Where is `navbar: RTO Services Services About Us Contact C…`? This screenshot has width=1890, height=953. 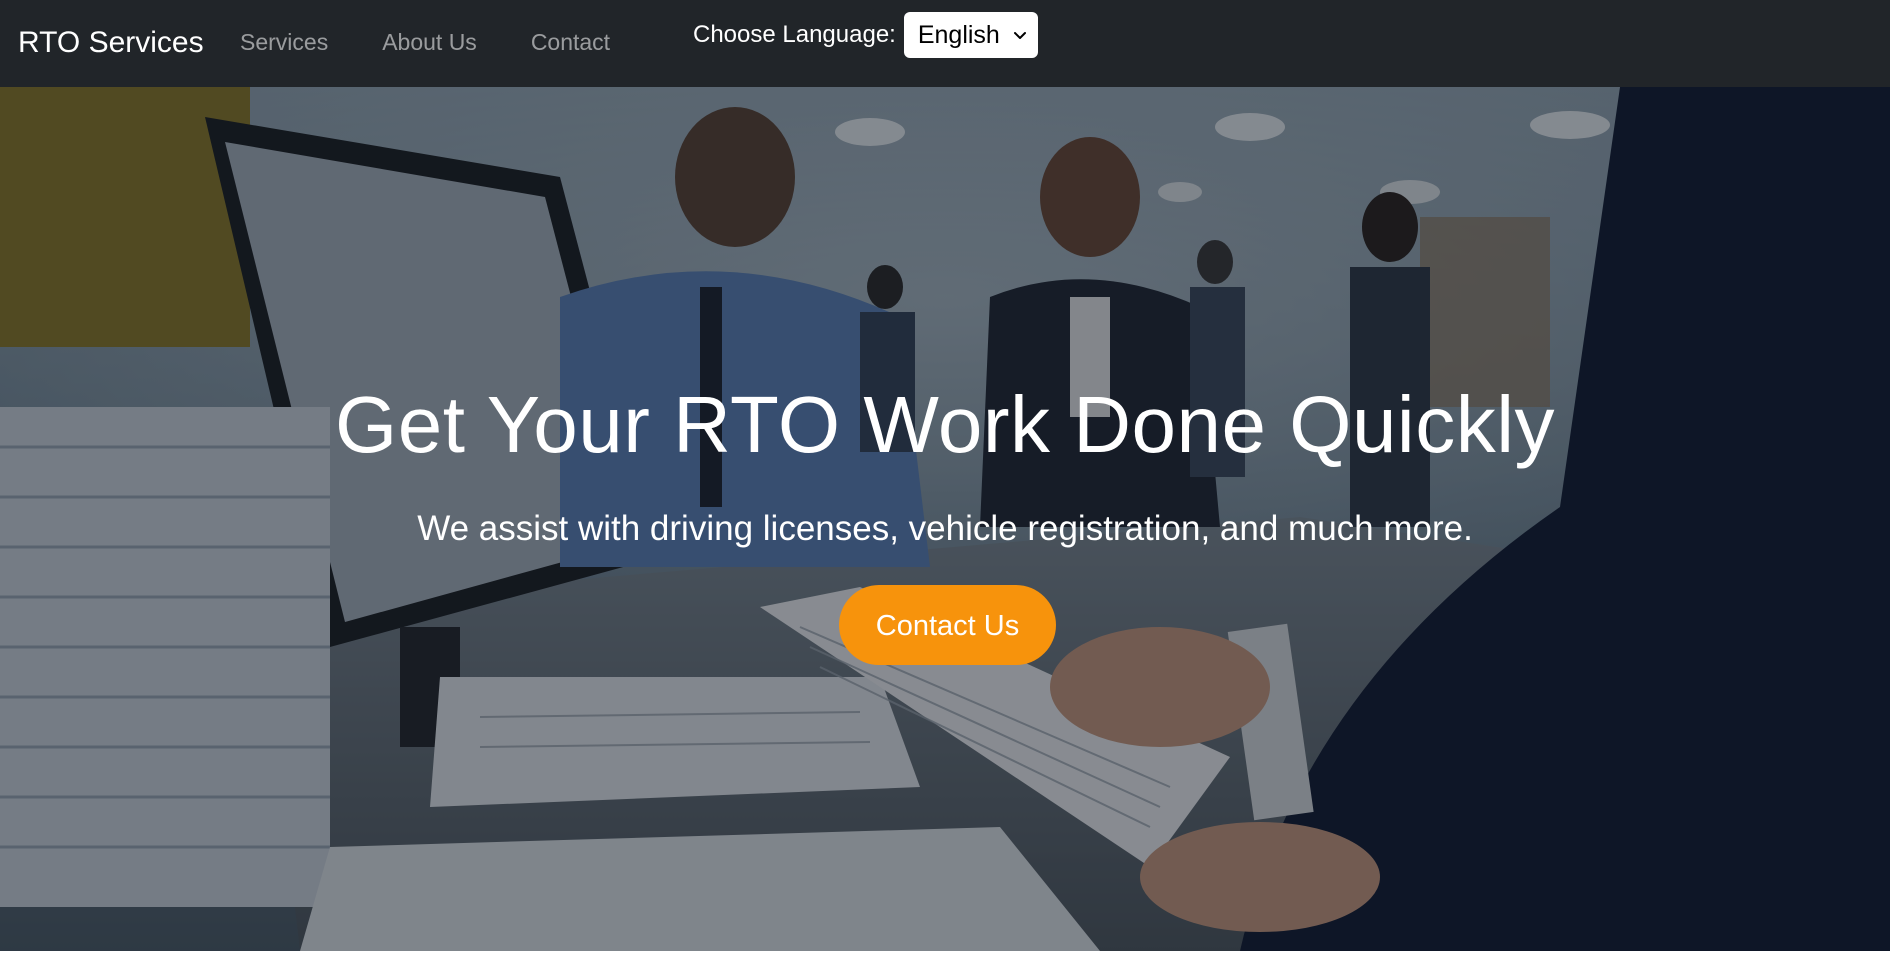 navbar: RTO Services Services About Us Contact C… is located at coordinates (945, 43).